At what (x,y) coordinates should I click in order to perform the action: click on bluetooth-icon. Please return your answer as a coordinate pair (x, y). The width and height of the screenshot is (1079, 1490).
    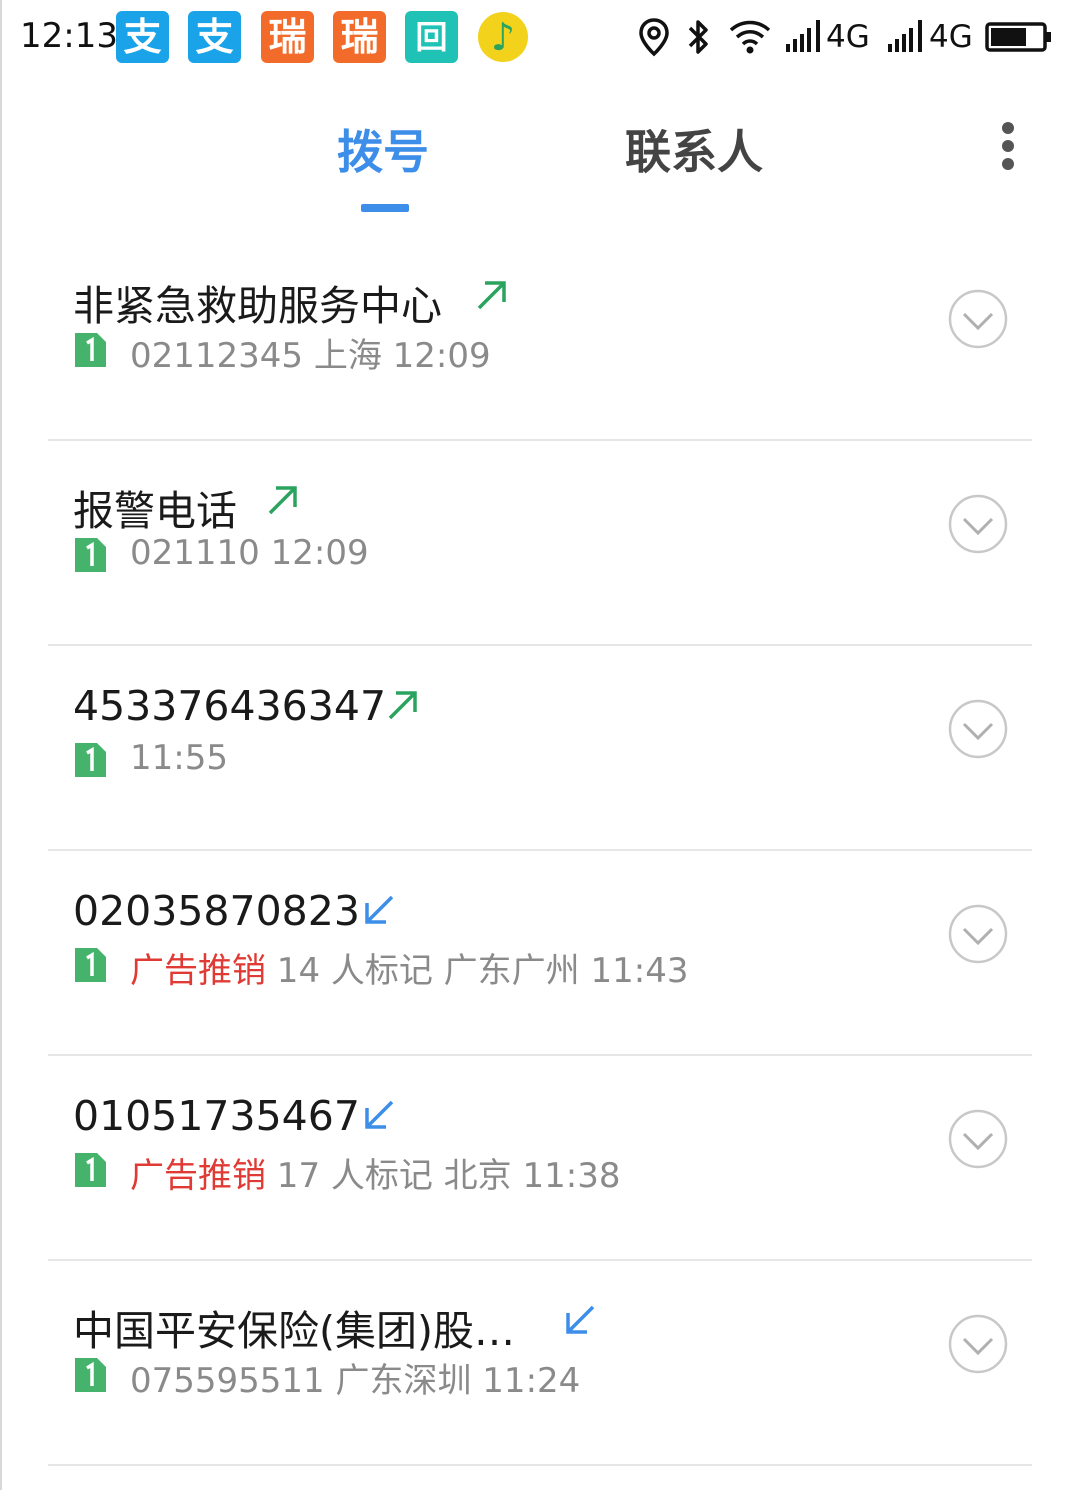
    Looking at the image, I should click on (698, 37).